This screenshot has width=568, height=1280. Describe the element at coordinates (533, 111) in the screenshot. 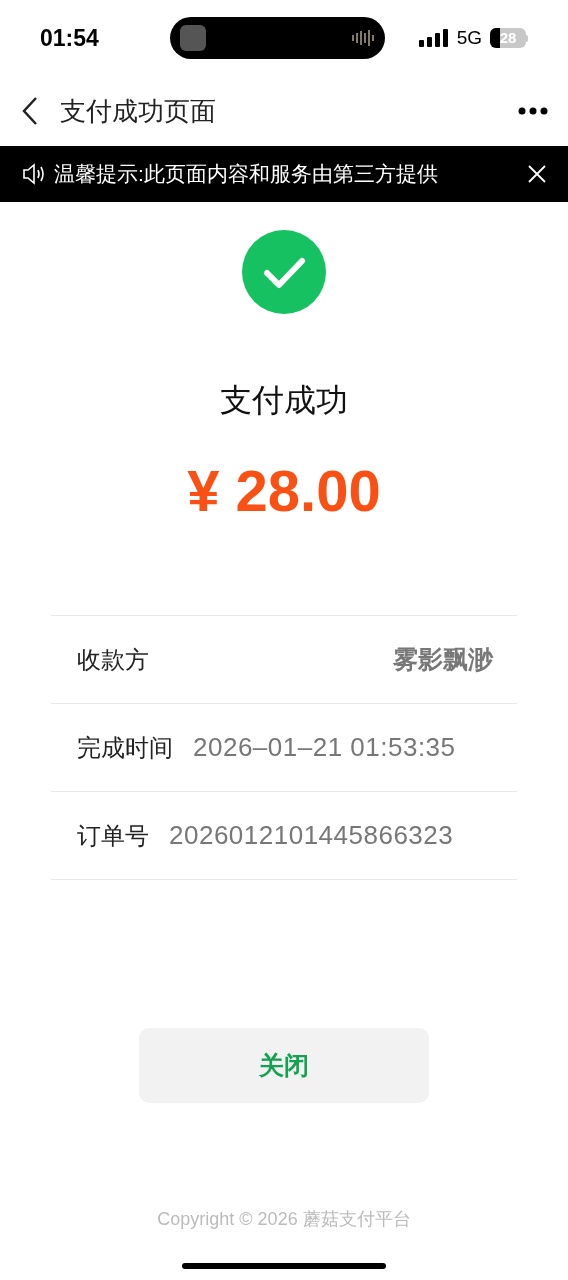

I see `more-icon` at that location.